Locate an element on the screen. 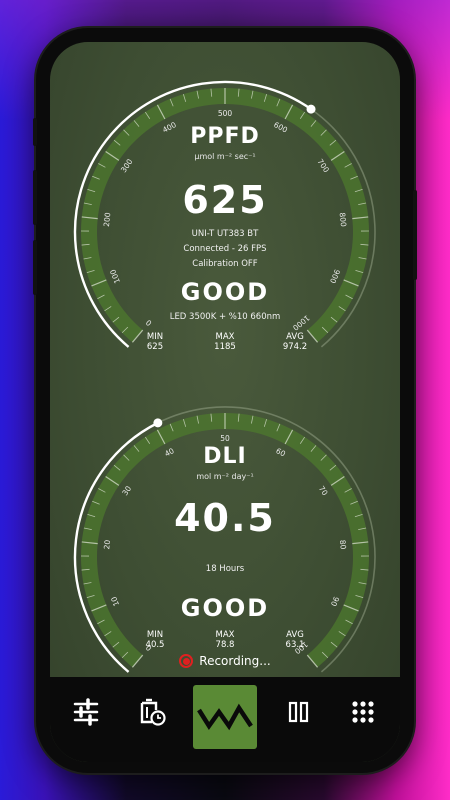 The height and width of the screenshot is (800, 450). ppfd-calibration: Calibration OFF is located at coordinates (225, 264).